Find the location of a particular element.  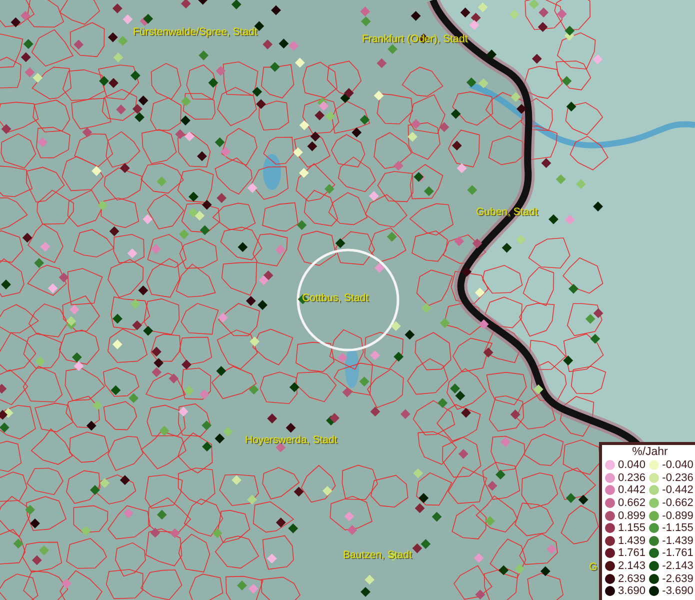

legend-value: -0.040 is located at coordinates (678, 465).